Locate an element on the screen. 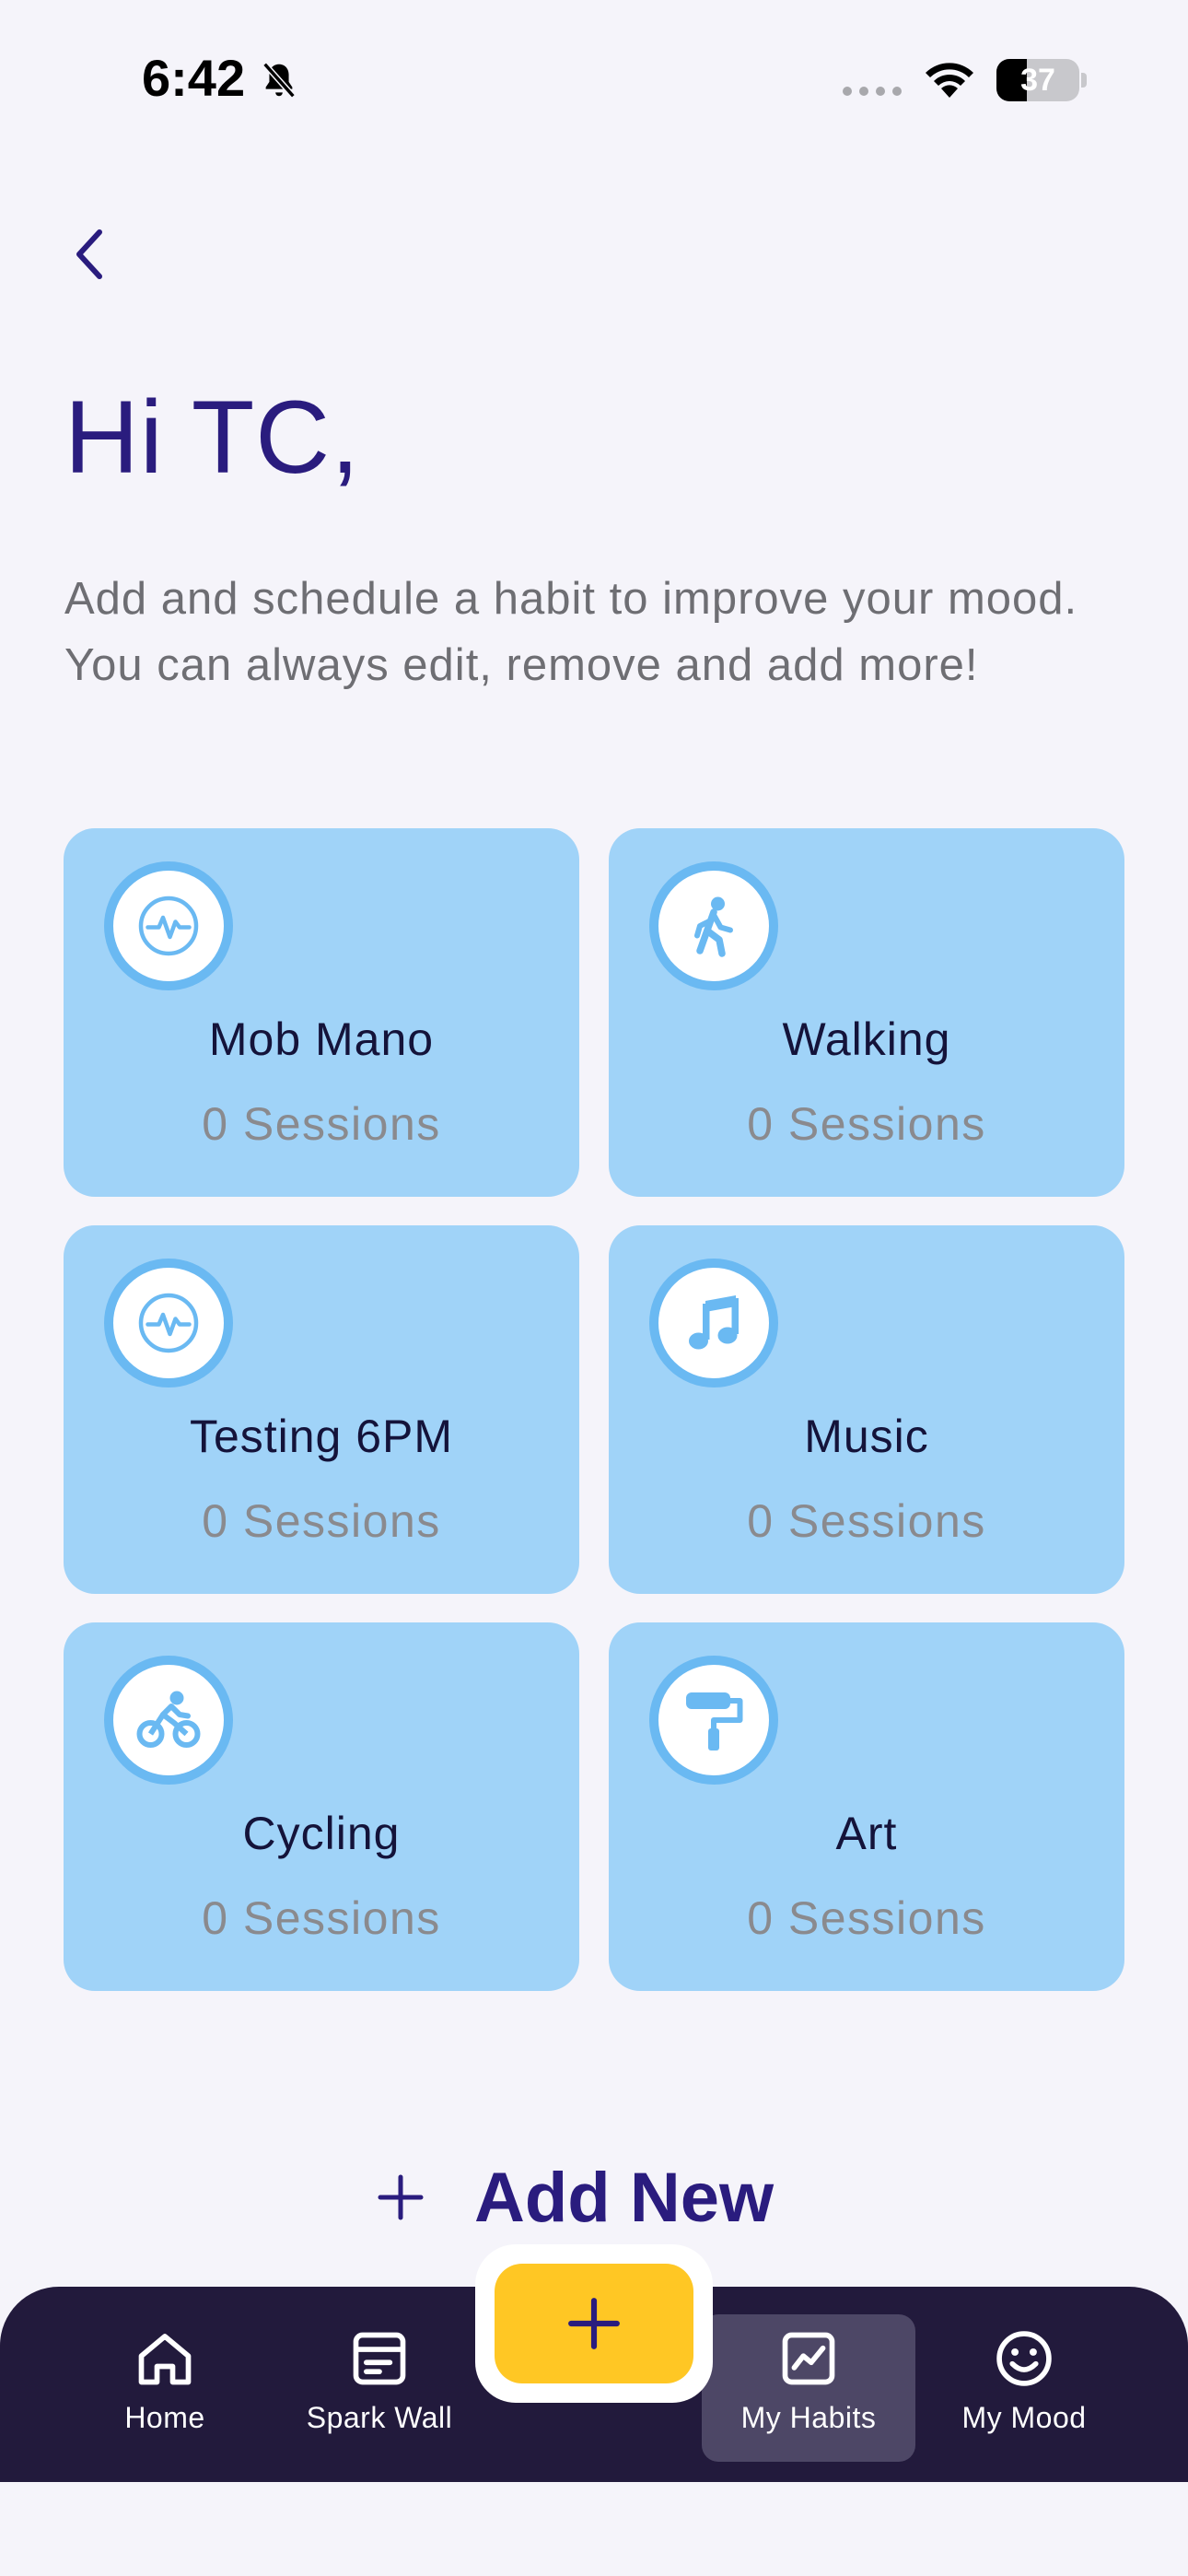  habit-name: Art is located at coordinates (866, 1833).